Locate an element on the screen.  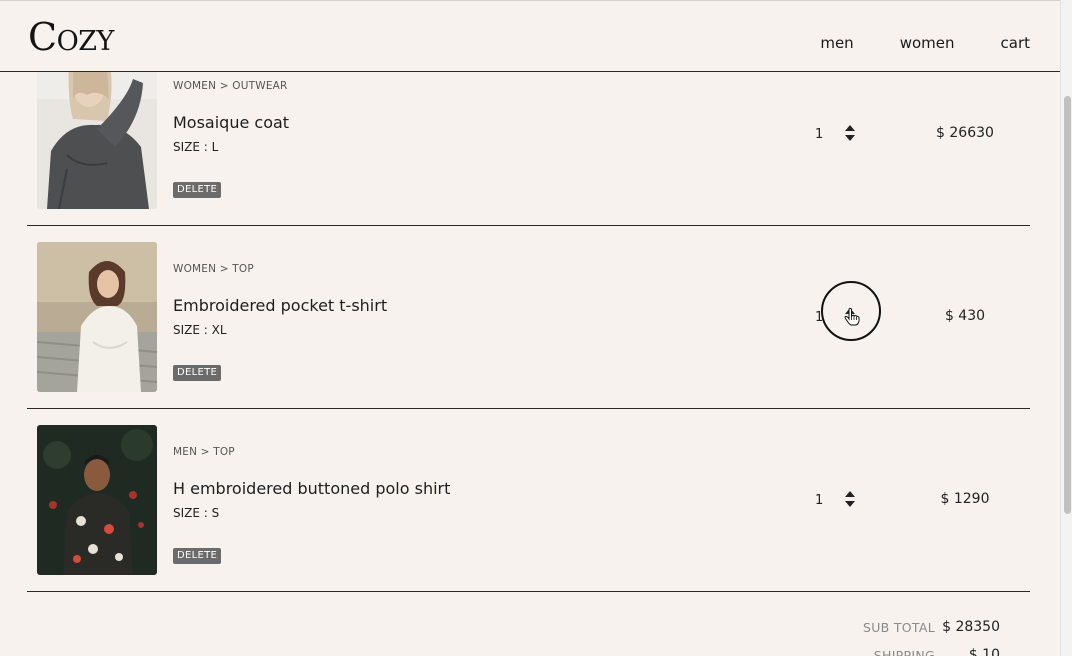
shipping-value: $ 10 is located at coordinates (984, 651).